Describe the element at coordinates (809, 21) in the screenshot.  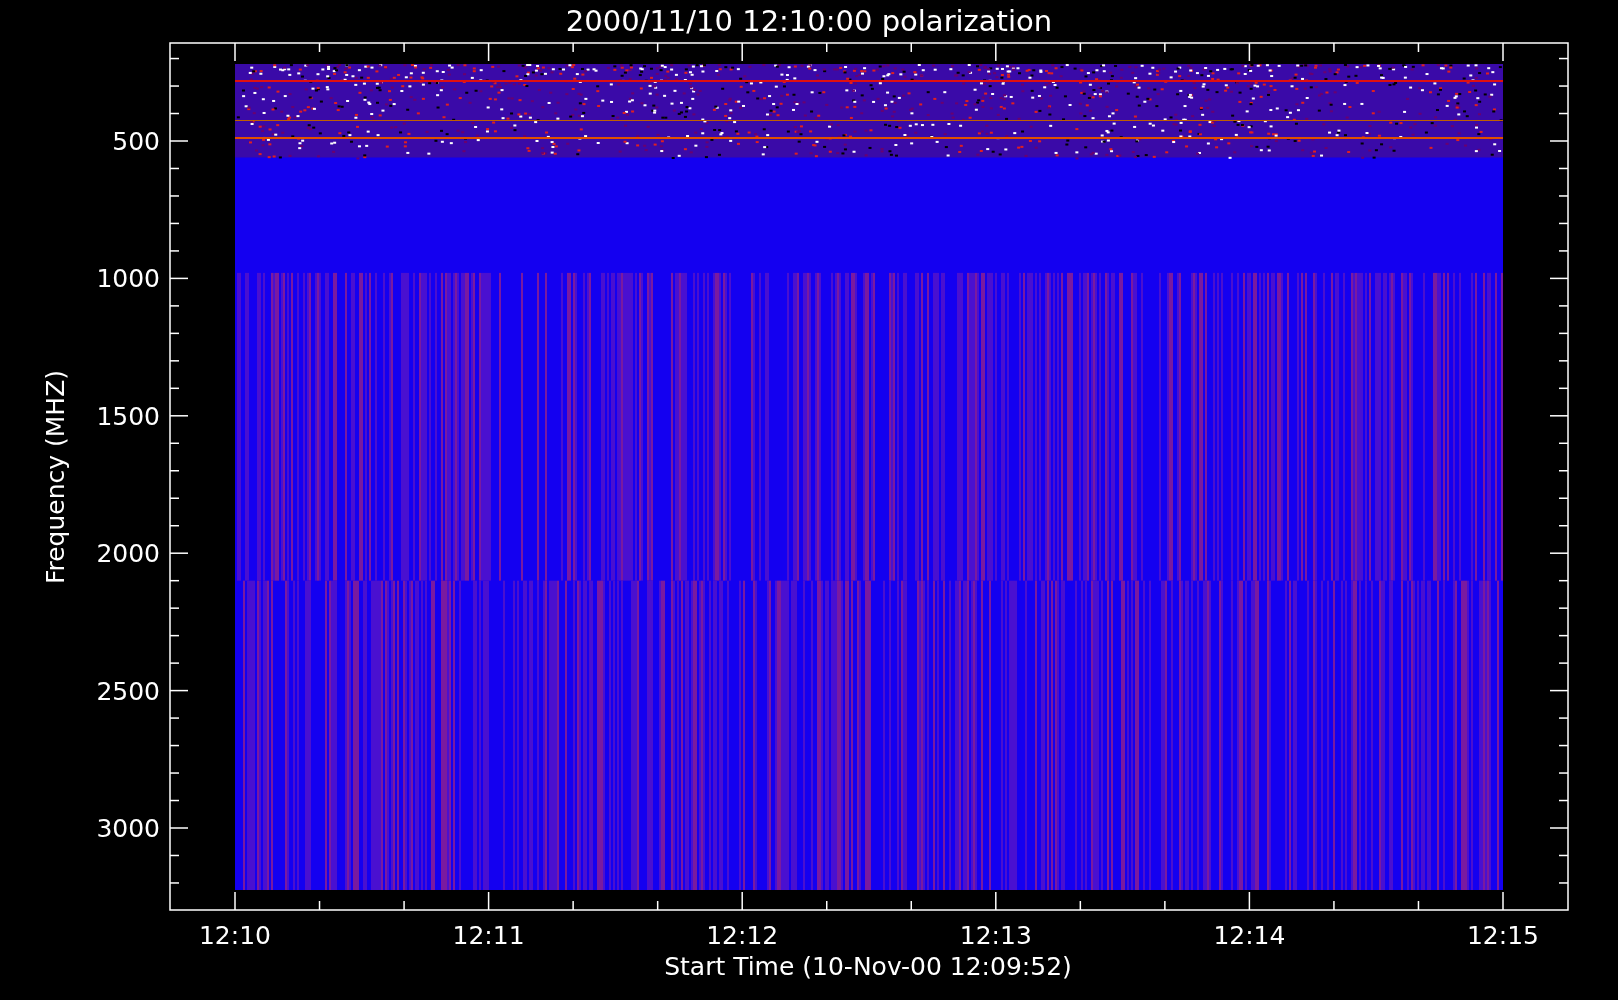
I see `plot-title: 2000/11/10 12:10:00 polarization` at that location.